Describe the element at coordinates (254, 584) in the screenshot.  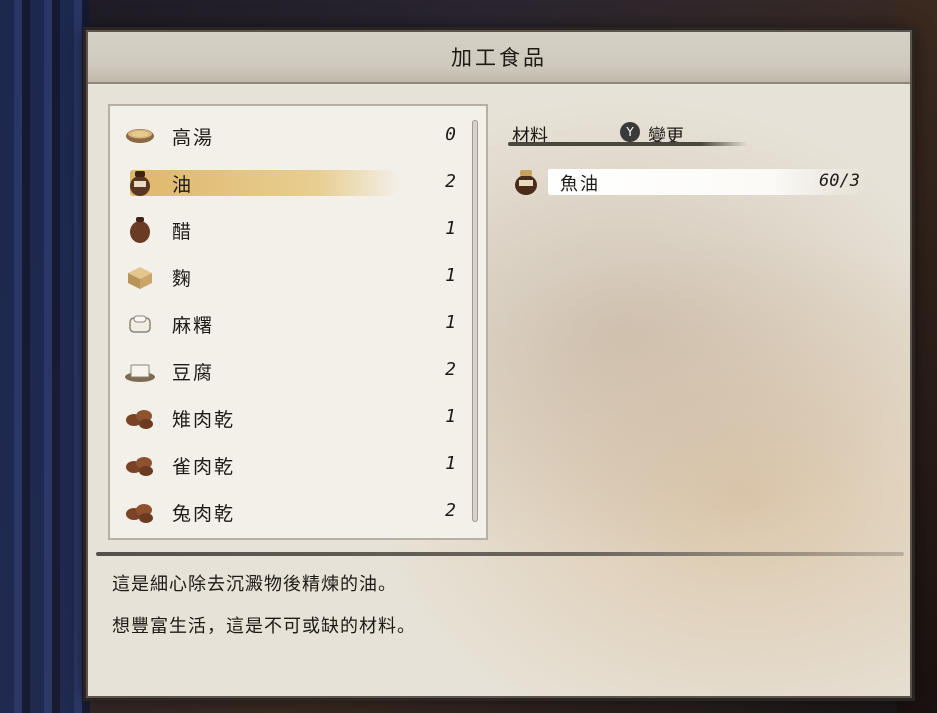
I see `description-line-1: 這是細心除去沉澱物後精煉的油。` at that location.